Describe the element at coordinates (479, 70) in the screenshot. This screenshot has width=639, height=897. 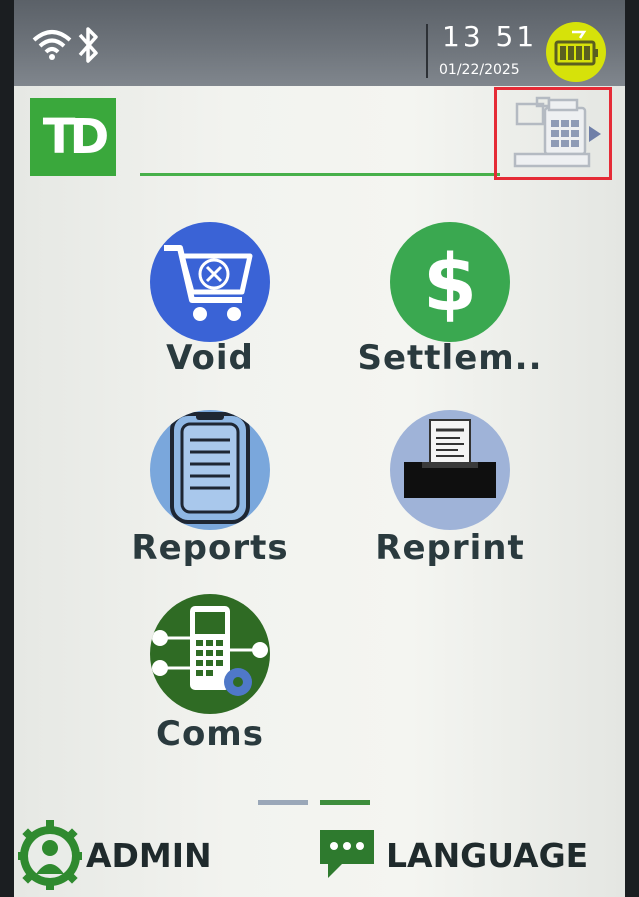
I see `clock-date: 01/22/2025` at that location.